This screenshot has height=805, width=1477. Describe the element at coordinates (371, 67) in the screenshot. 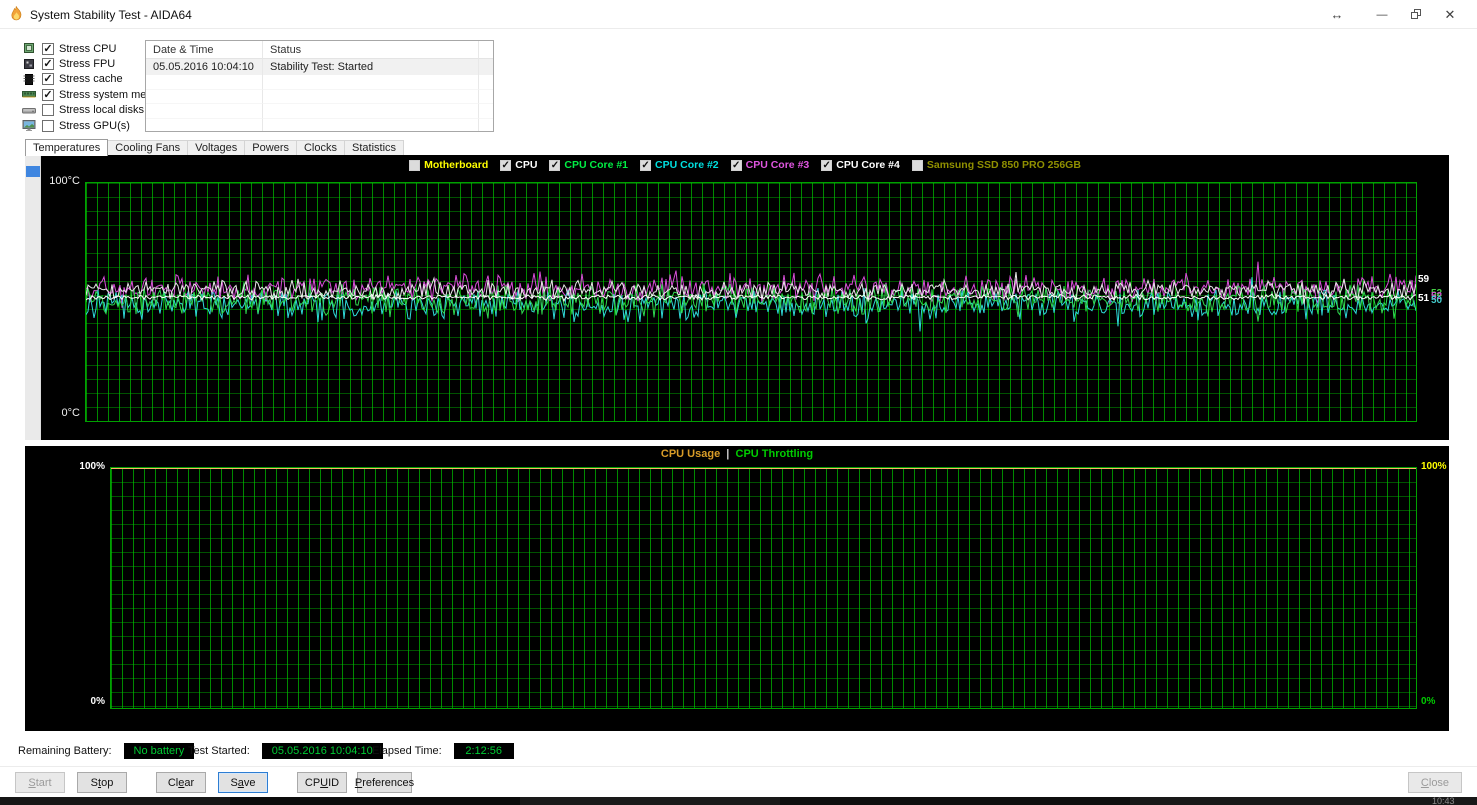

I see `log-status: Stability Test: Started` at that location.